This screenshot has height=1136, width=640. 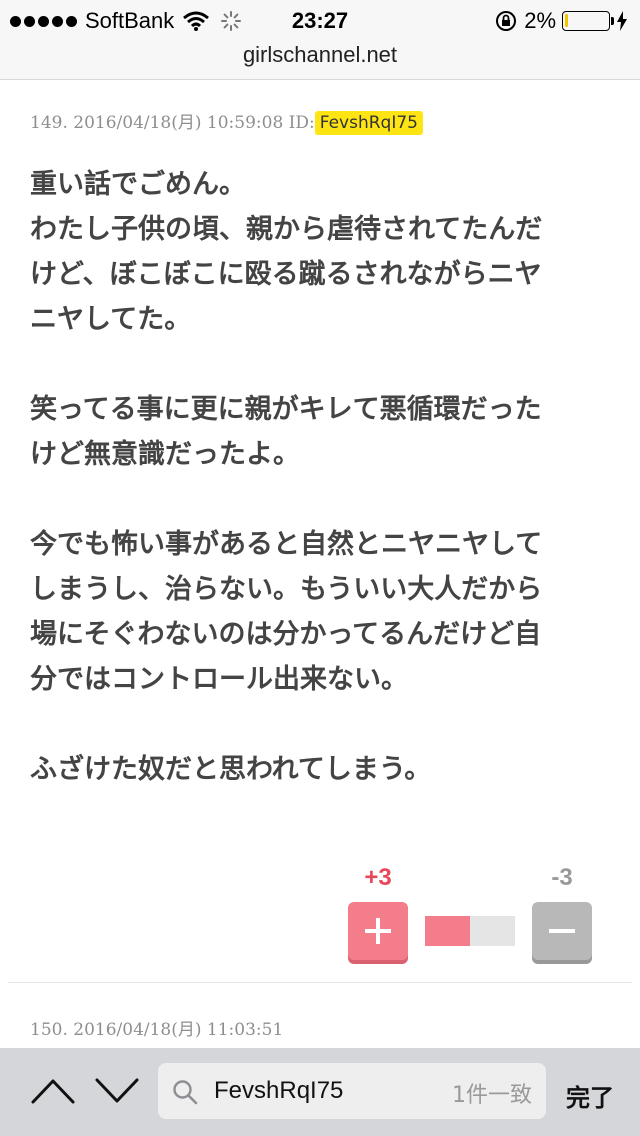 What do you see at coordinates (286, 409) in the screenshot?
I see `comment-line: 笑ってる事に更に親がキレて悪循環だった` at bounding box center [286, 409].